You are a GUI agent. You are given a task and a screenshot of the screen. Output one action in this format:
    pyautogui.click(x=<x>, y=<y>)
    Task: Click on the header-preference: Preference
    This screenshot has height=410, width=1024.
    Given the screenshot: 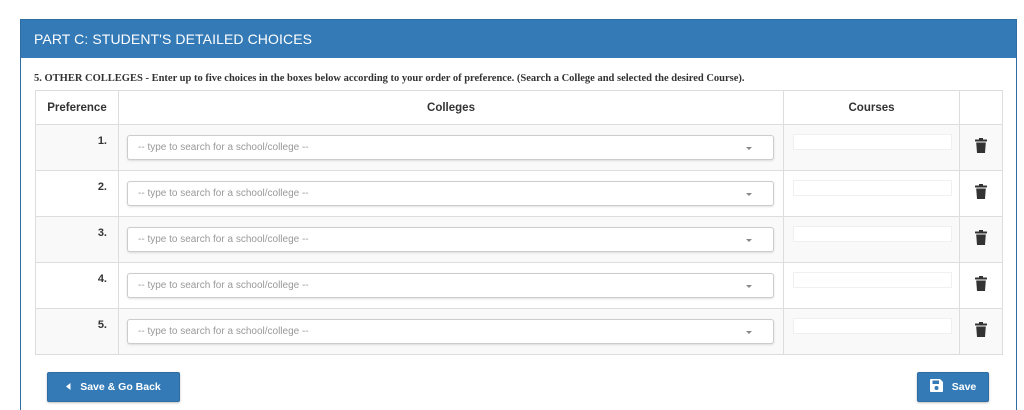 What is the action you would take?
    pyautogui.click(x=77, y=107)
    